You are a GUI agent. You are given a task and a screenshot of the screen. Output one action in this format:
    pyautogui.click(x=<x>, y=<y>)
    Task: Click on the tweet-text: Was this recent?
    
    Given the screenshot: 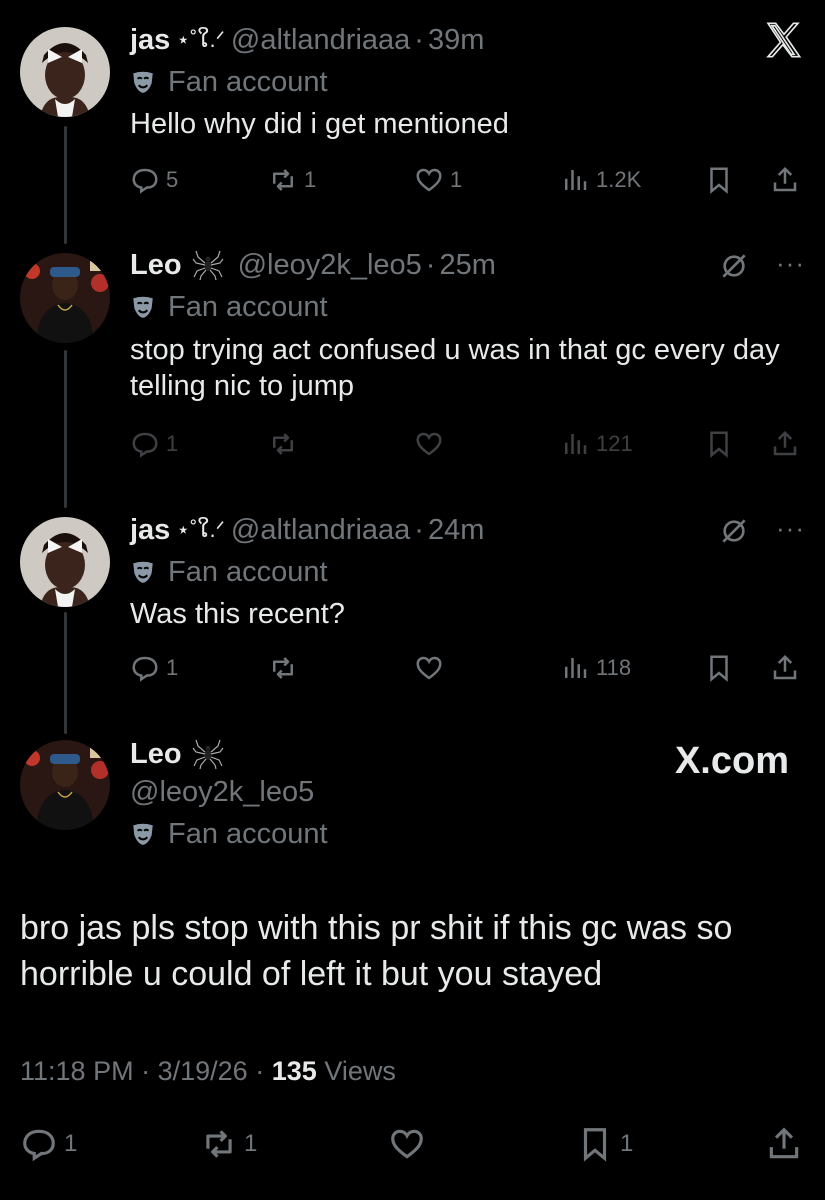 What is the action you would take?
    pyautogui.click(x=237, y=614)
    